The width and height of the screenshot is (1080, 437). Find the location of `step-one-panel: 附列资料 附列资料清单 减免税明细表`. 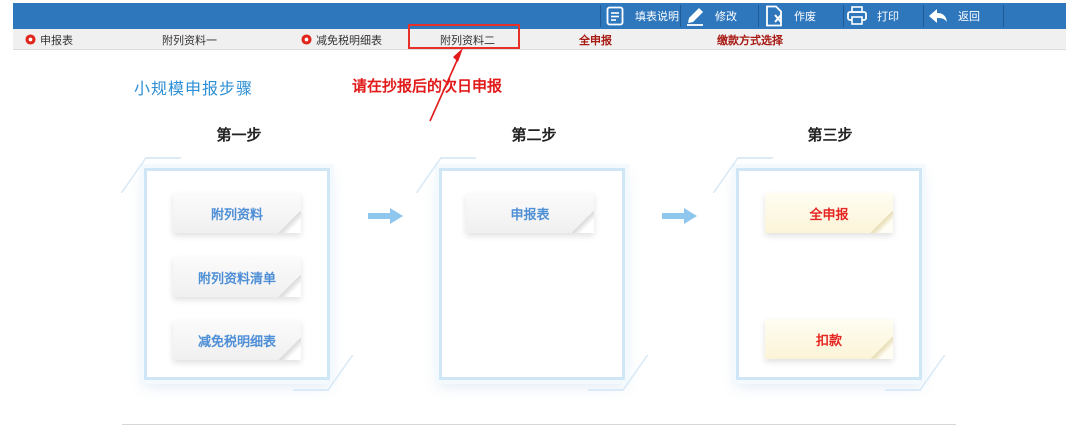

step-one-panel: 附列资料 附列资料清单 减免税明细表 is located at coordinates (237, 274).